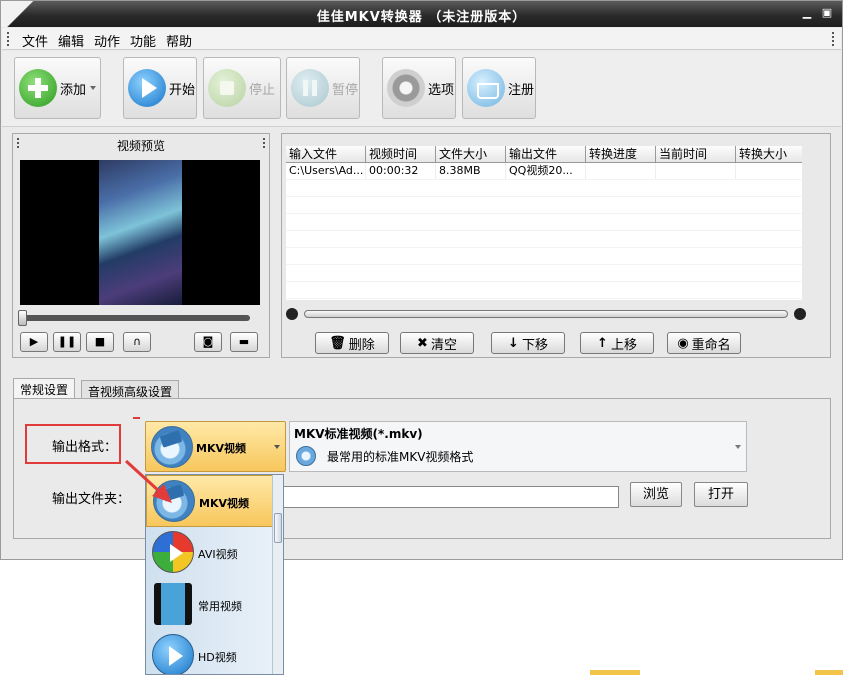 This screenshot has width=843, height=675. I want to click on annotation-highlight-box, so click(73, 444).